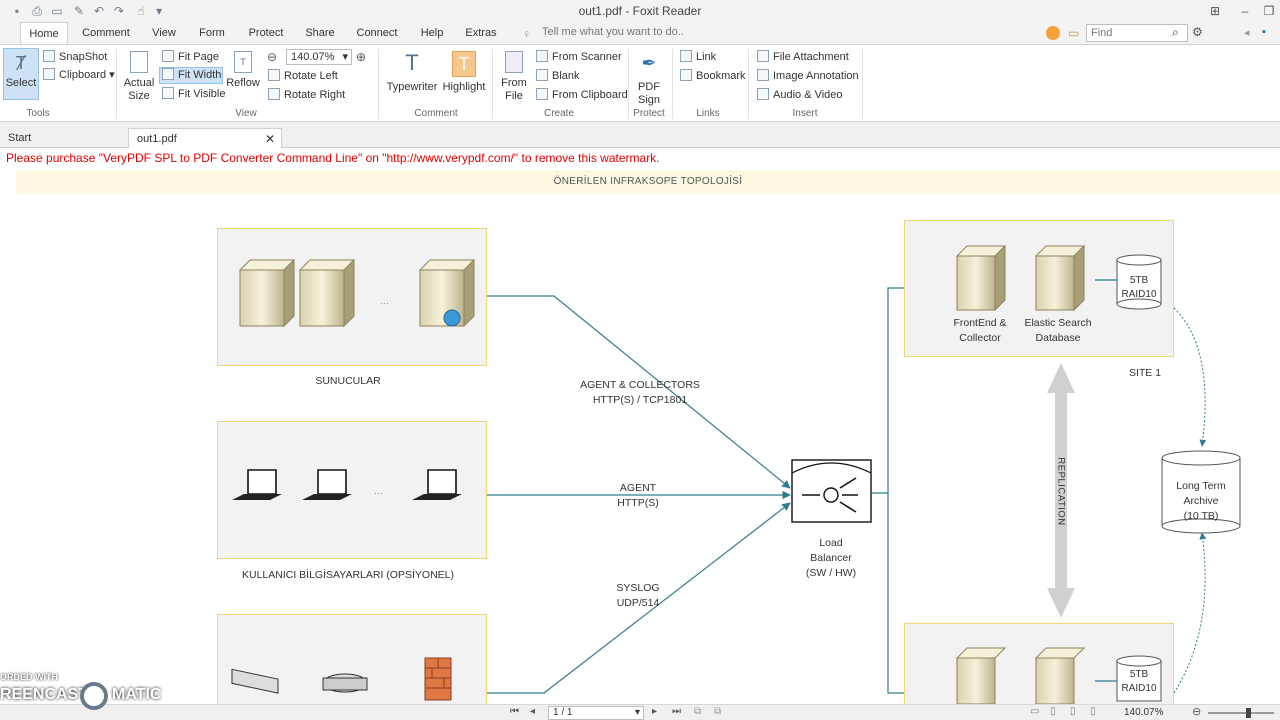 The width and height of the screenshot is (1280, 720). What do you see at coordinates (21, 71) in the screenshot?
I see `select-tool: Ⱦ Select` at bounding box center [21, 71].